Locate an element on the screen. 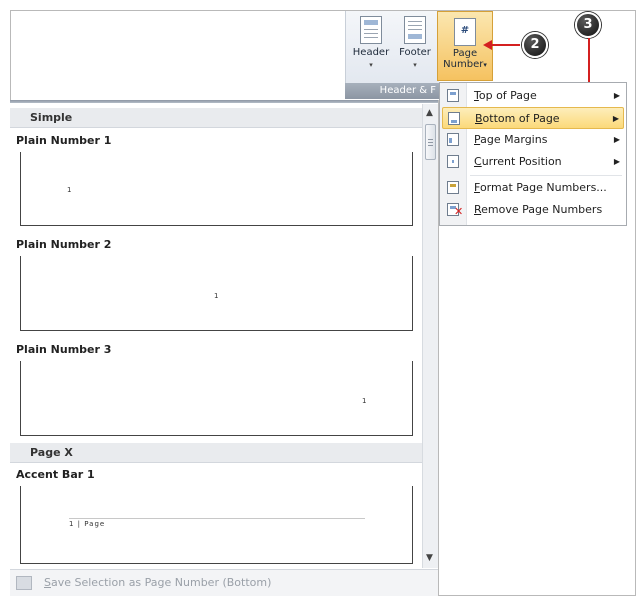 This screenshot has height=606, width=640. callout-badge-2: 2 is located at coordinates (535, 45).